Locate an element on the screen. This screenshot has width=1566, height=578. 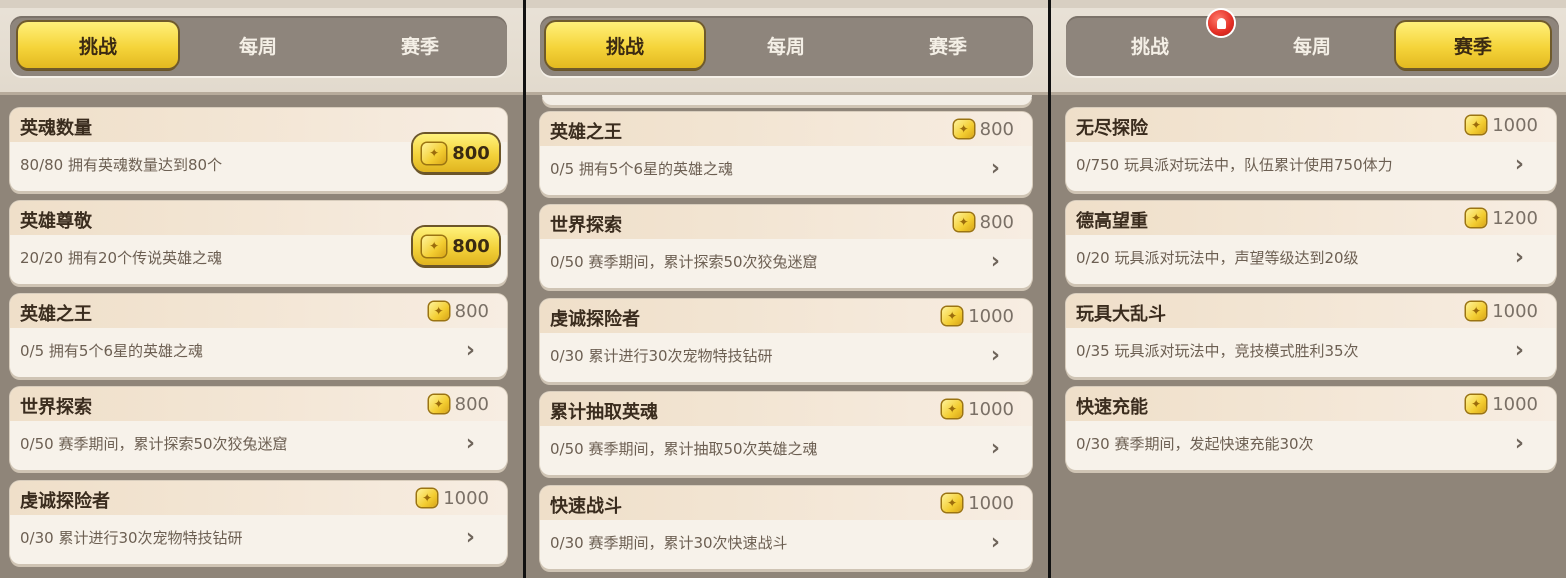
task-progress: 0/30 赛季期间，发起快速充能30次 is located at coordinates (1195, 444).